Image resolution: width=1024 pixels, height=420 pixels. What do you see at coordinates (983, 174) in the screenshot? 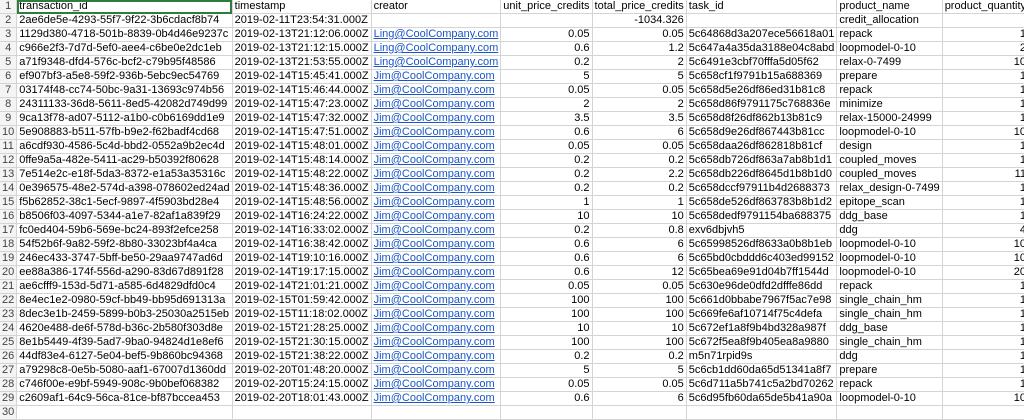
I see `cell-product-quantity: 11` at bounding box center [983, 174].